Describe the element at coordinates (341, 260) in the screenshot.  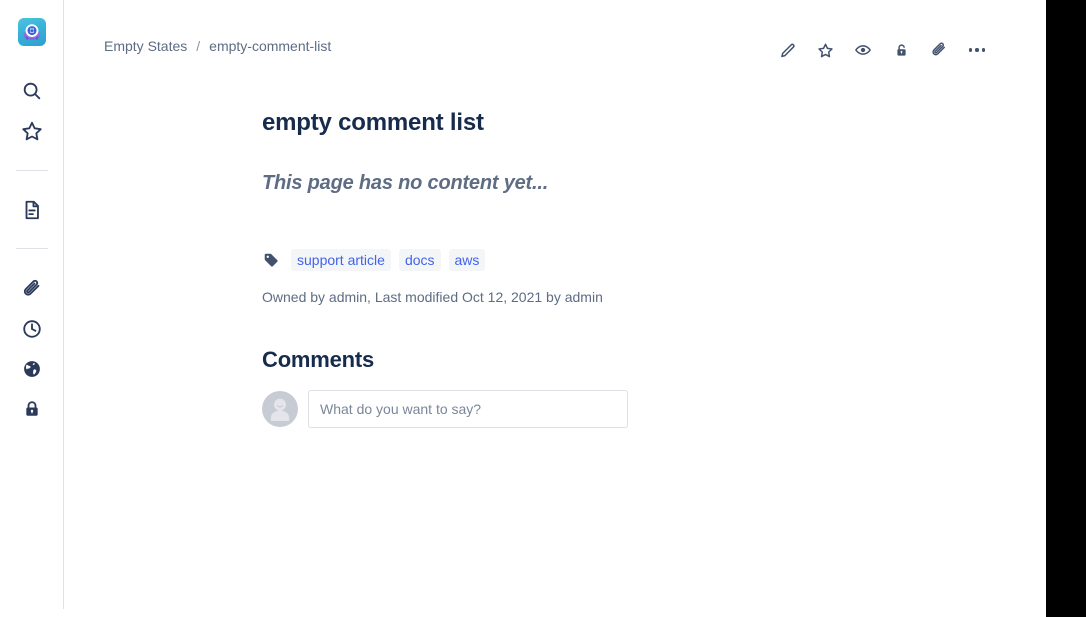
I see `label-chip: support article` at that location.